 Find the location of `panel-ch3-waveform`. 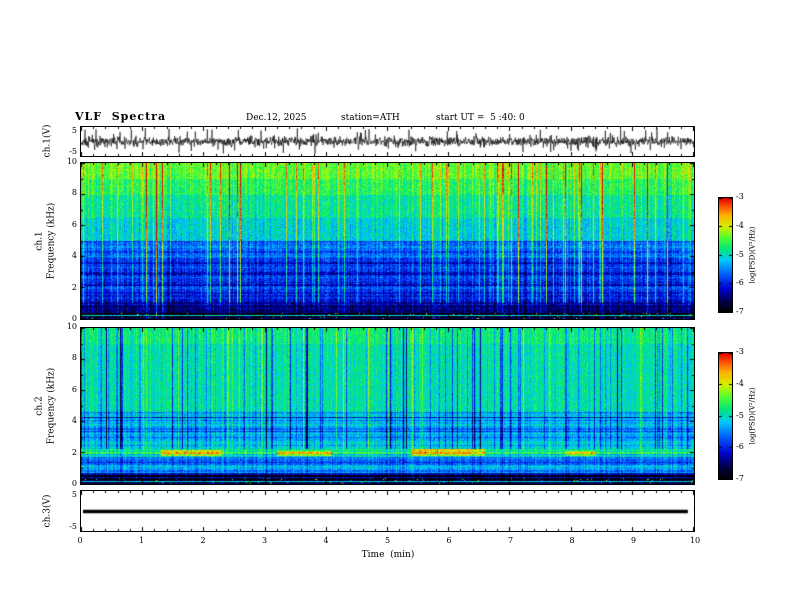

panel-ch3-waveform is located at coordinates (387, 511).